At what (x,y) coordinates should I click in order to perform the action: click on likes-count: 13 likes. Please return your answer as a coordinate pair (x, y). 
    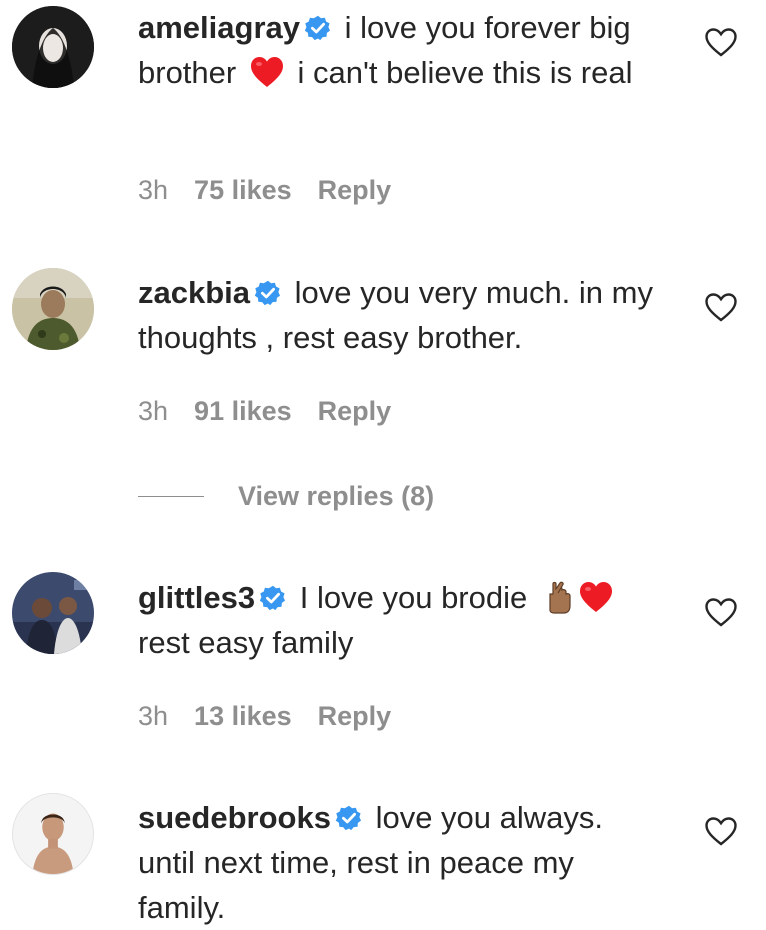
    Looking at the image, I should click on (243, 716).